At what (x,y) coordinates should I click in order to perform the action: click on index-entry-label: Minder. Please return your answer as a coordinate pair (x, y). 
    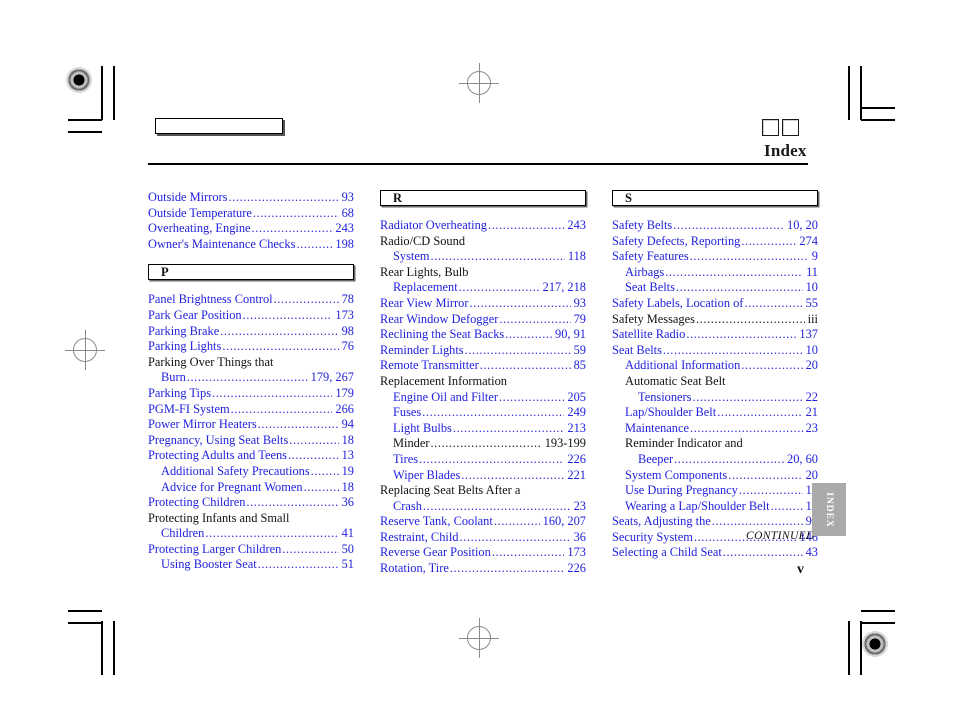
    Looking at the image, I should click on (411, 443).